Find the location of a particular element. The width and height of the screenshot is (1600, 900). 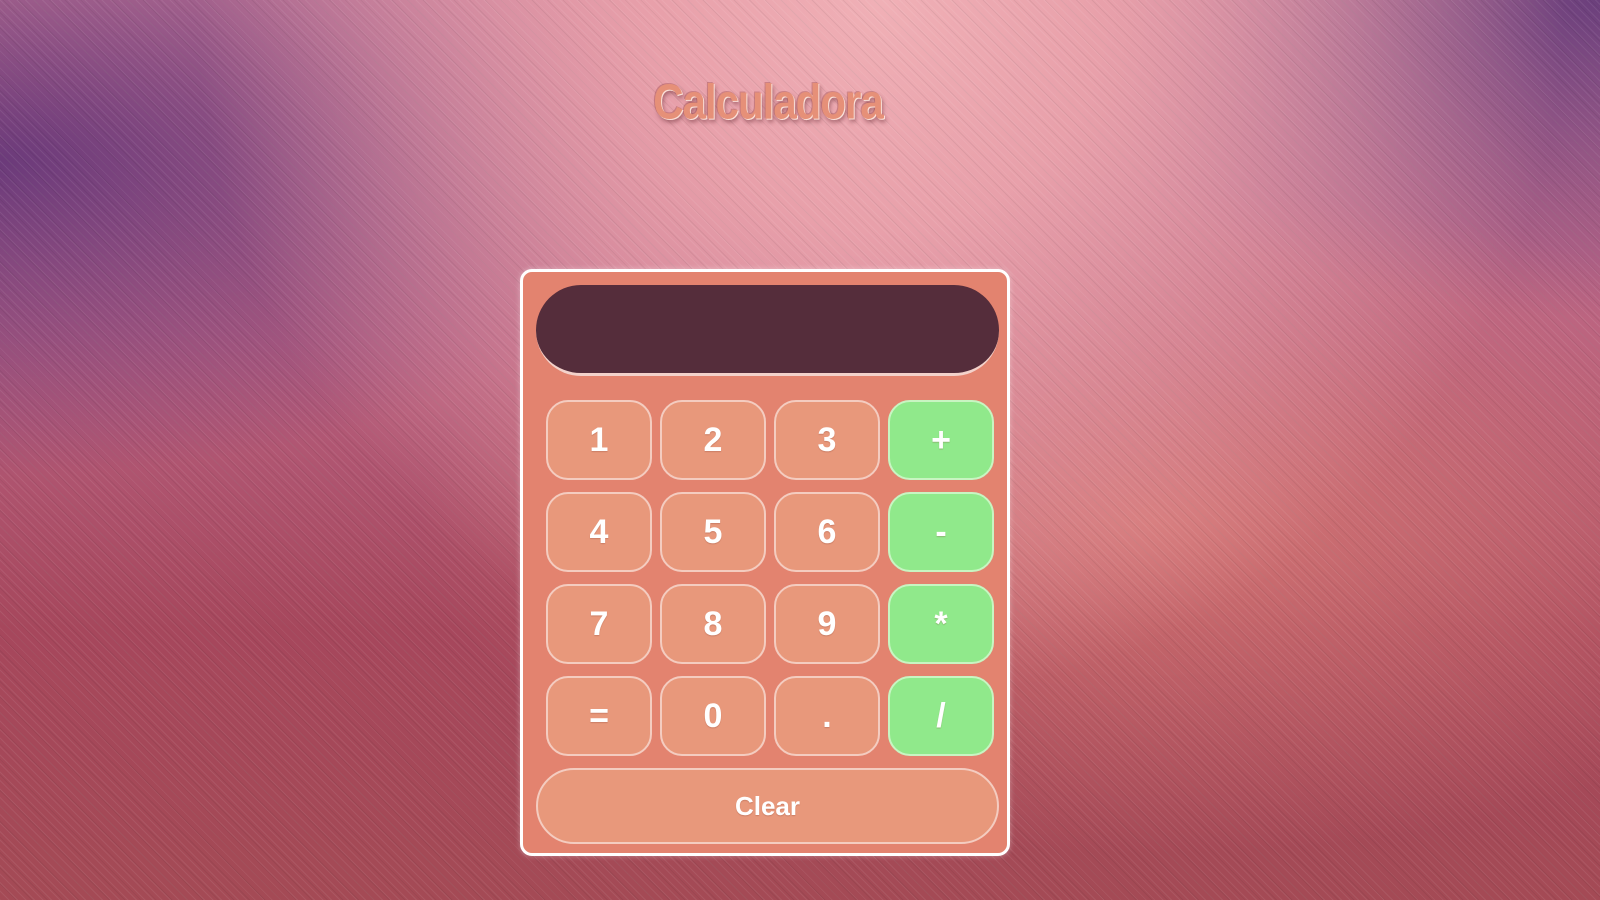

key-1: 1 is located at coordinates (599, 440).